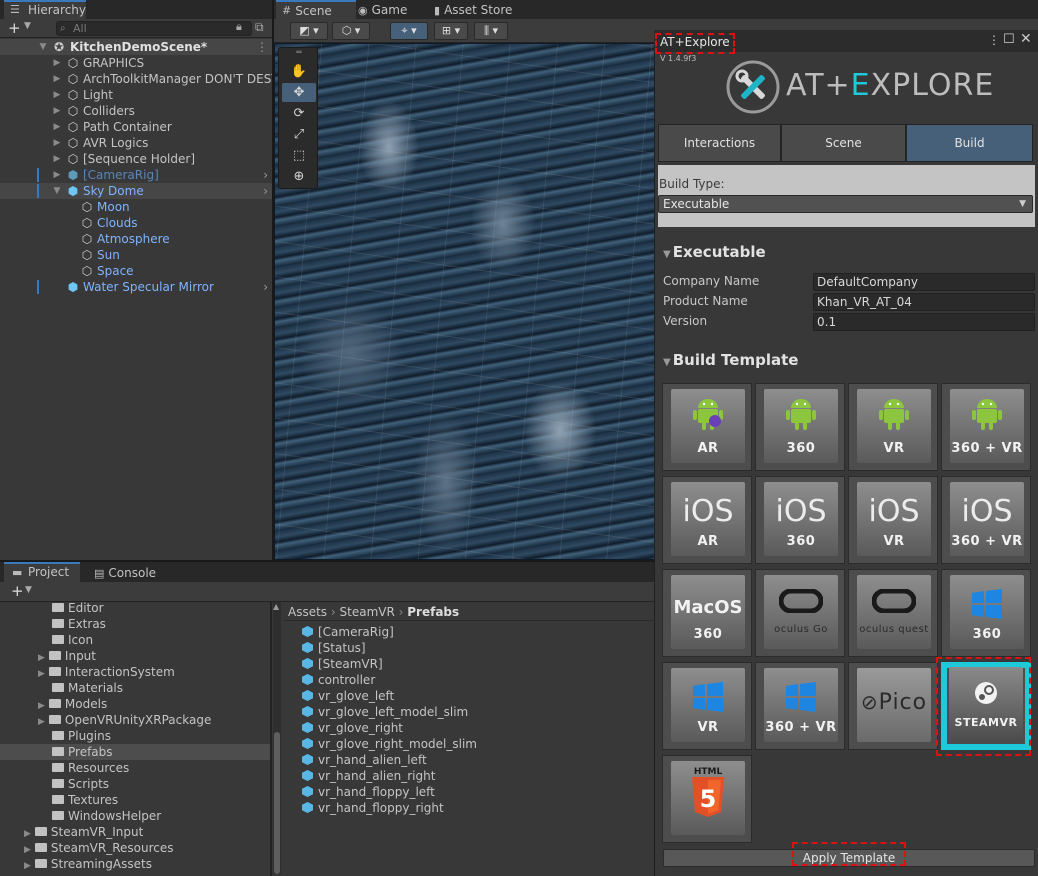 Image resolution: width=1038 pixels, height=876 pixels. Describe the element at coordinates (299, 134) in the screenshot. I see `scale-tool-icon: ⤢` at that location.